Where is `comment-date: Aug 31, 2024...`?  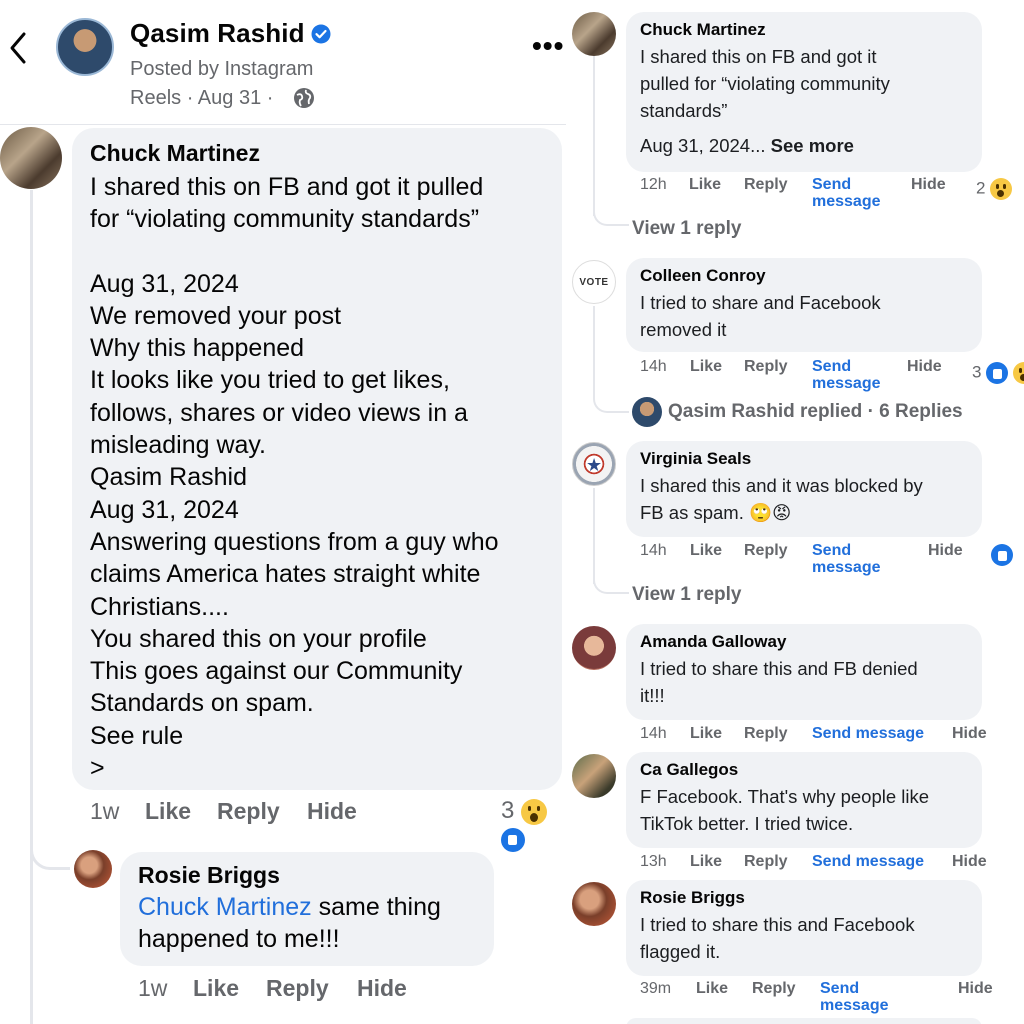 comment-date: Aug 31, 2024... is located at coordinates (703, 145).